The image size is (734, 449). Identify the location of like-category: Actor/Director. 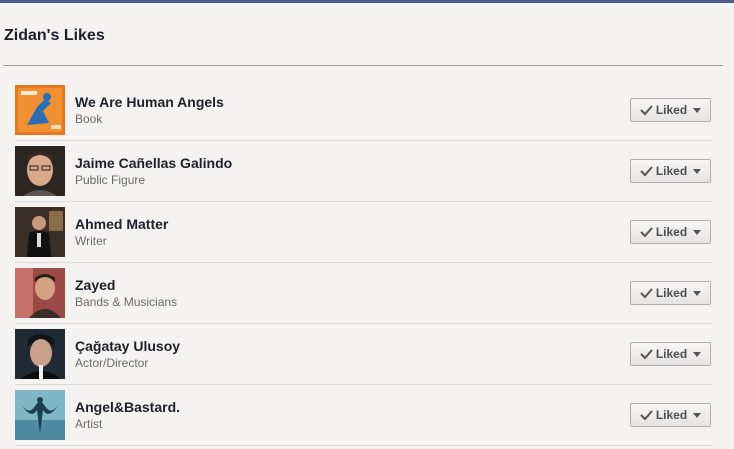
(112, 363).